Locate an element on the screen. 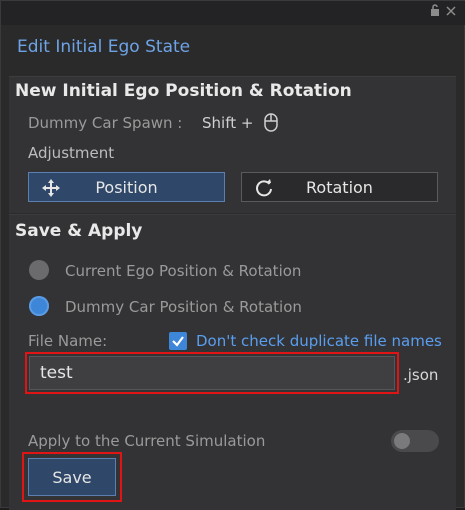  save-apply-heading: Save & Apply is located at coordinates (79, 231).